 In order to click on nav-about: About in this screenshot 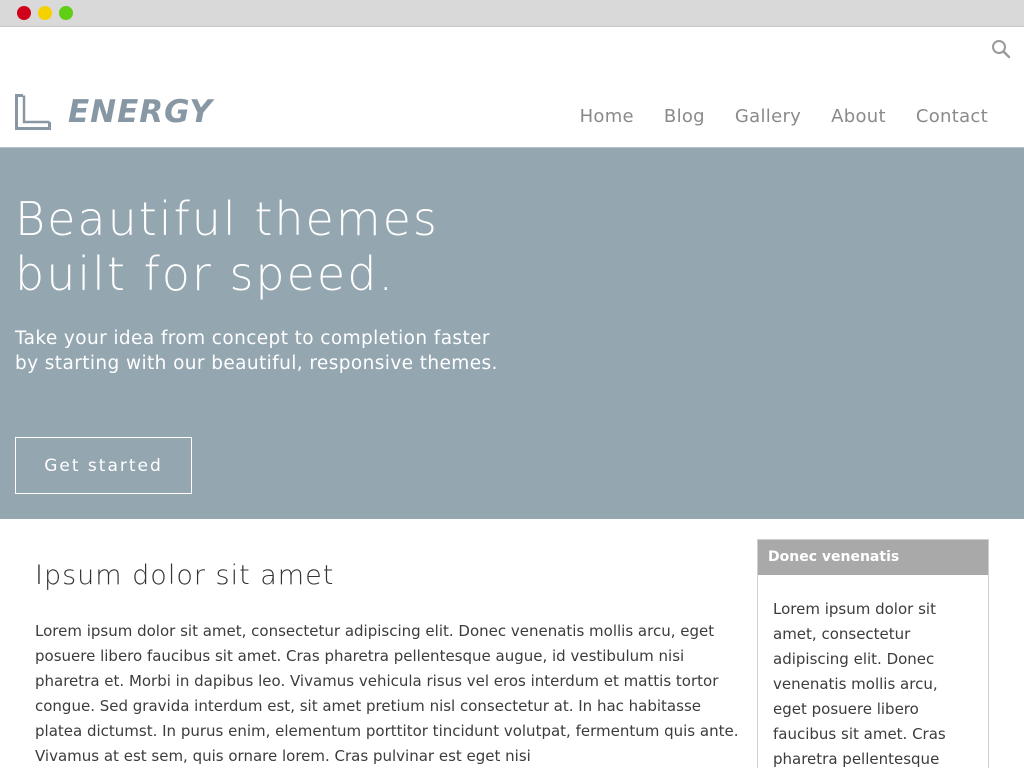, I will do `click(858, 117)`.